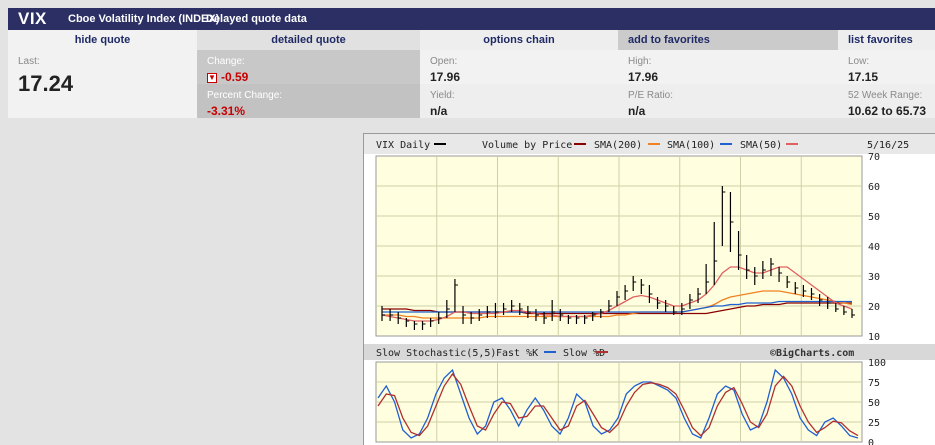 The width and height of the screenshot is (935, 445). Describe the element at coordinates (308, 40) in the screenshot. I see `detailed-quote-link: detailed quote` at that location.